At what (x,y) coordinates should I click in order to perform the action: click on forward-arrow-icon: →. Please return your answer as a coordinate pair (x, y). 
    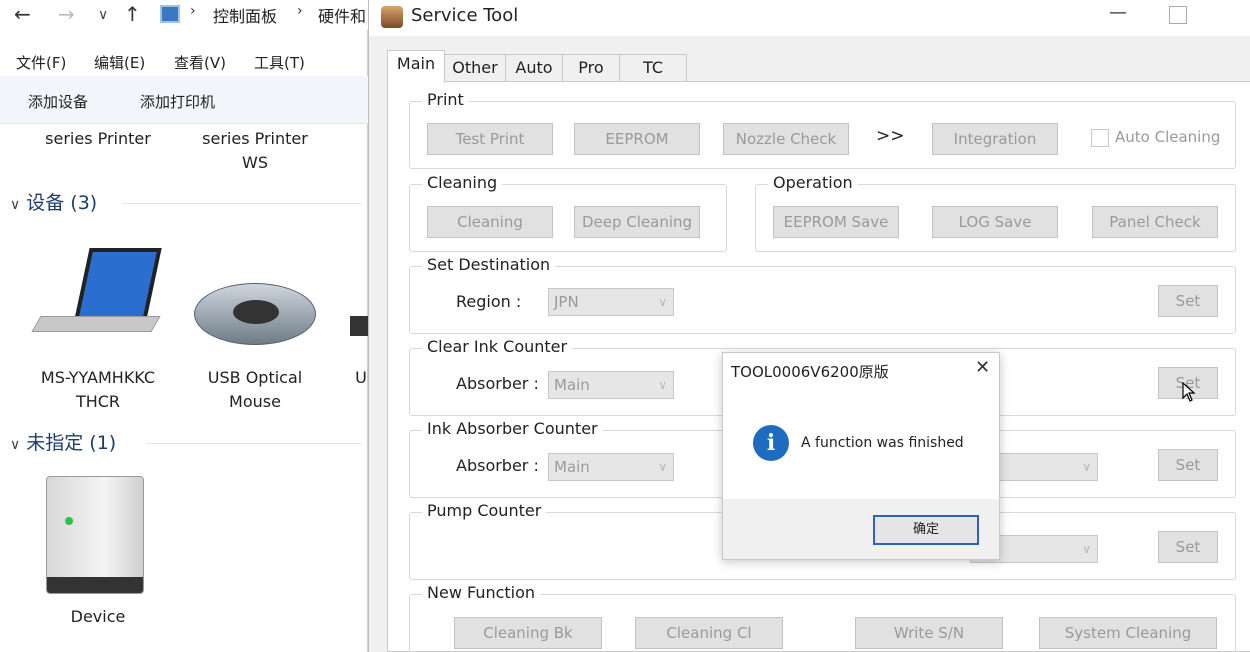
    Looking at the image, I should click on (66, 14).